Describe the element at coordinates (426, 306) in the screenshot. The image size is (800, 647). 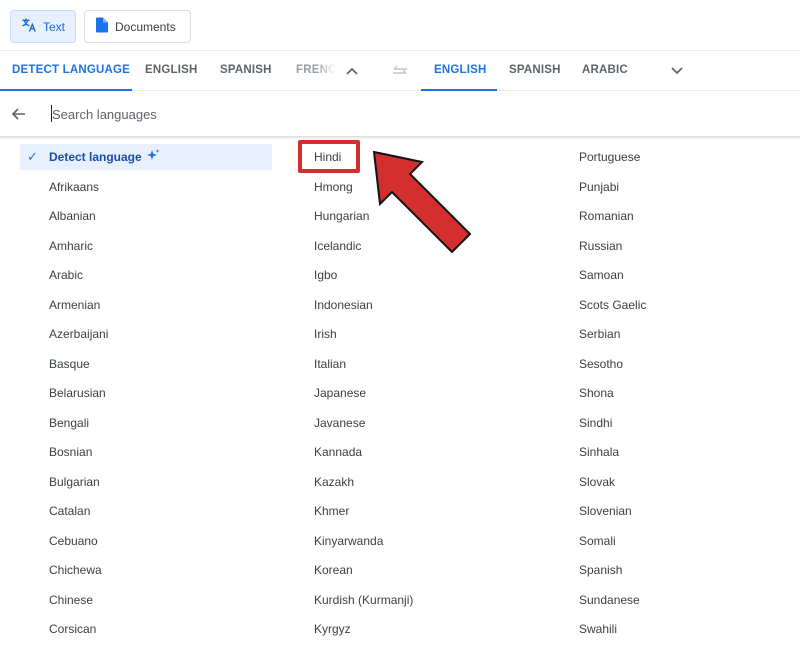
I see `language-item-indonesian: Indonesian` at that location.